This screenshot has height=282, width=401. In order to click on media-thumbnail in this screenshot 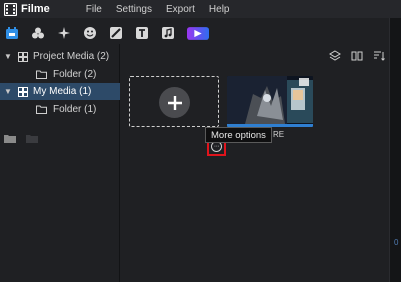, I will do `click(270, 101)`.